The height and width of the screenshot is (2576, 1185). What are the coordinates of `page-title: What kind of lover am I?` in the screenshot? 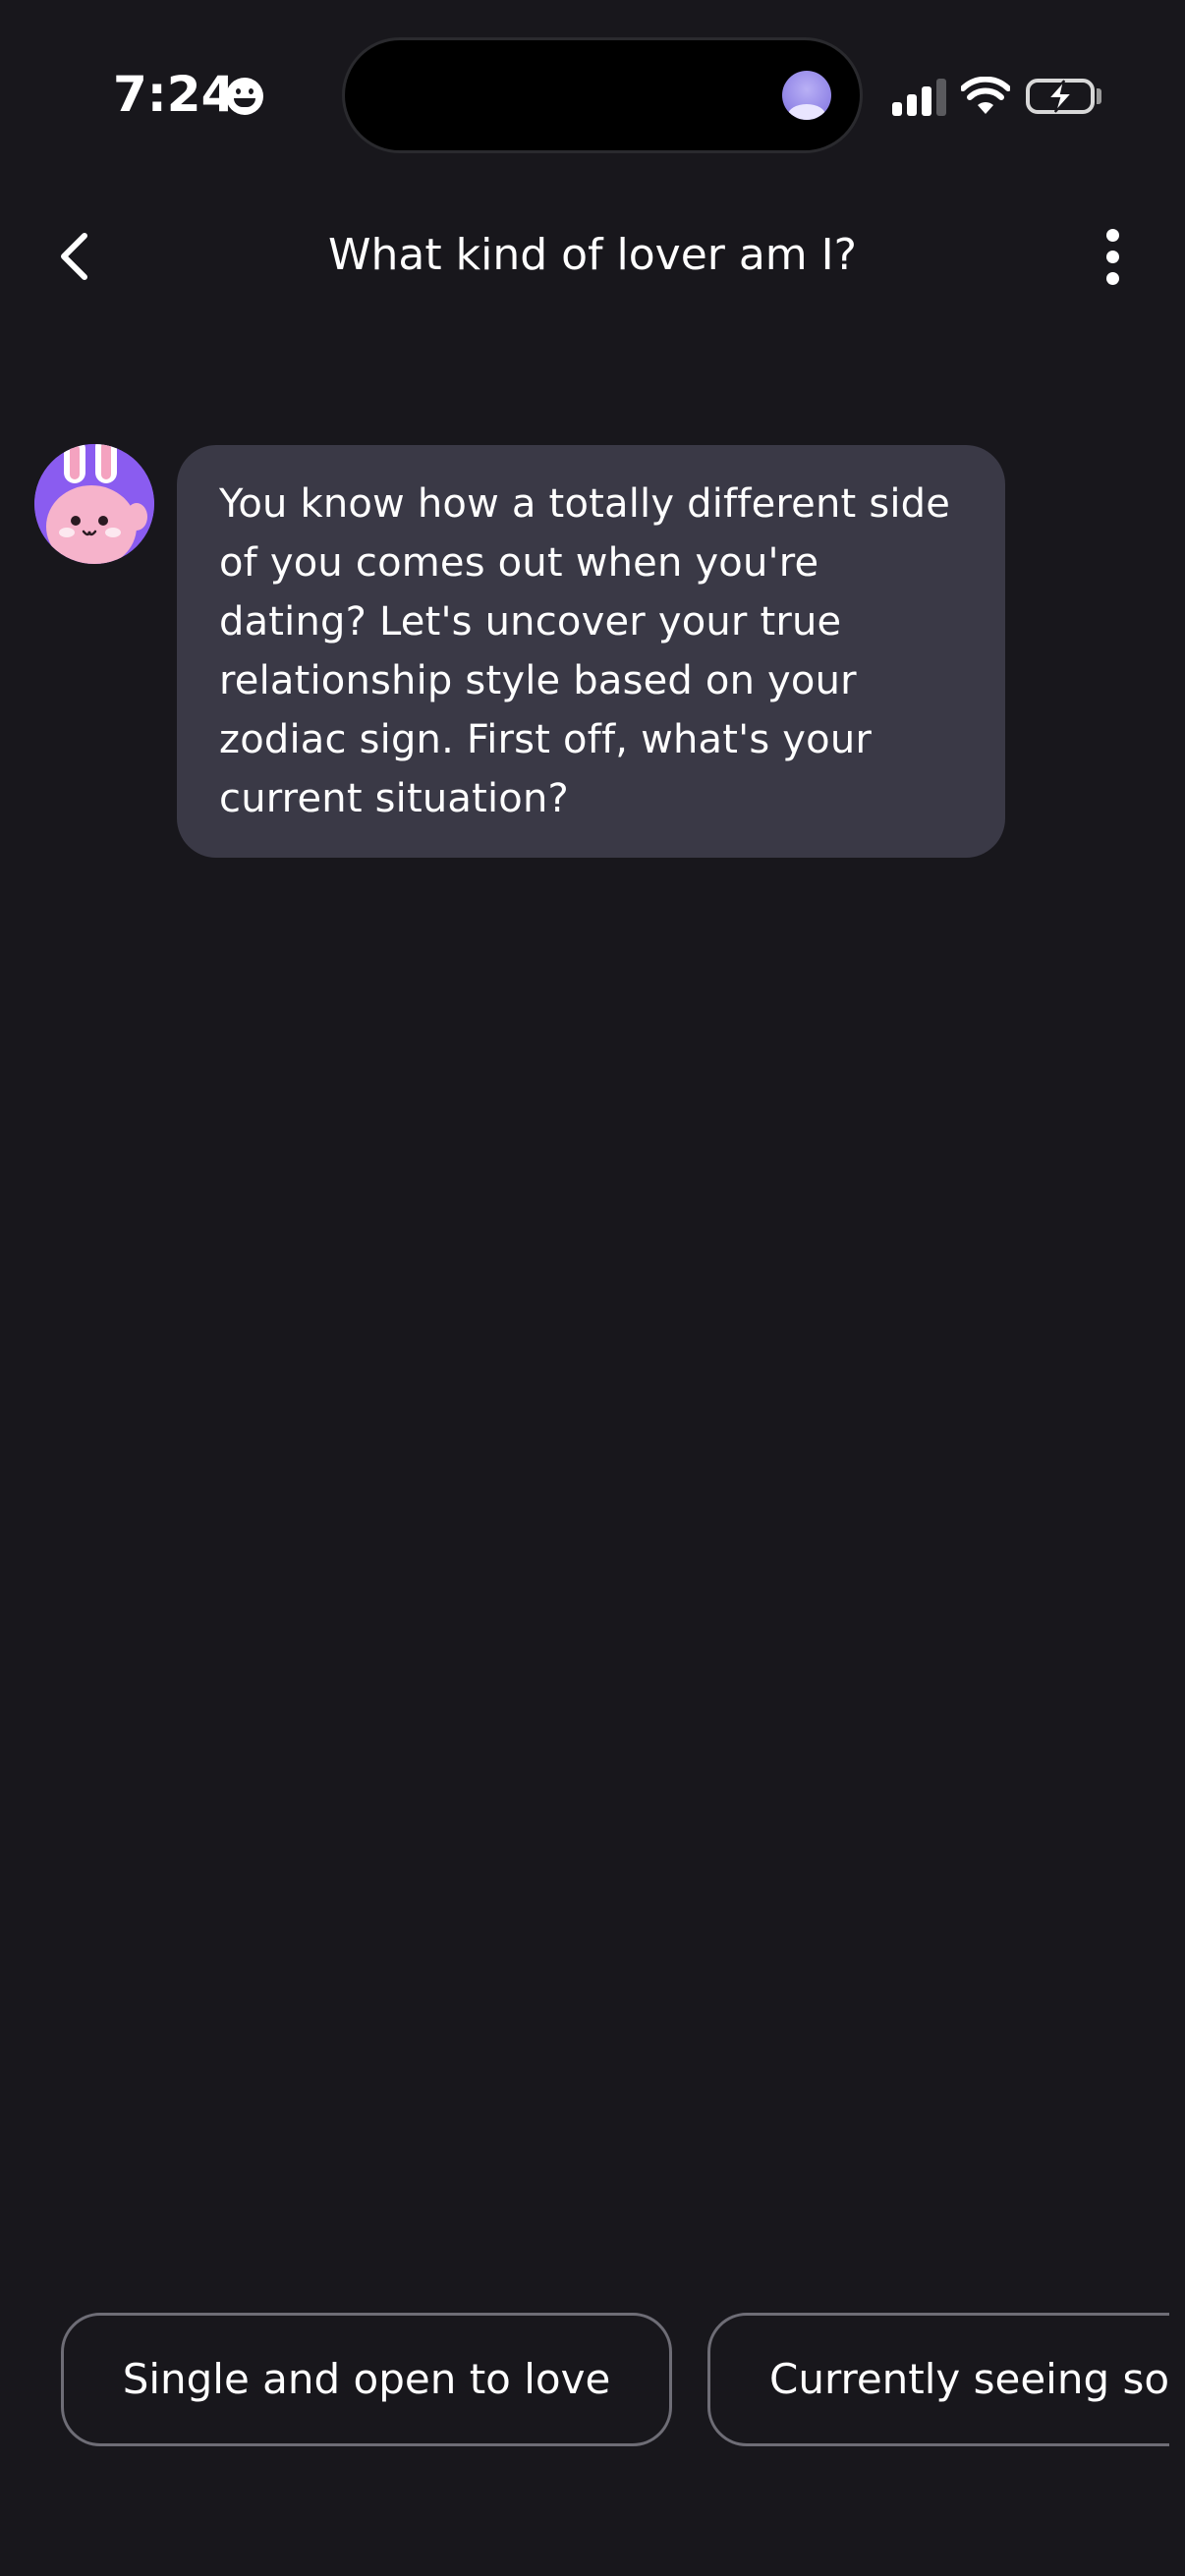 It's located at (592, 255).